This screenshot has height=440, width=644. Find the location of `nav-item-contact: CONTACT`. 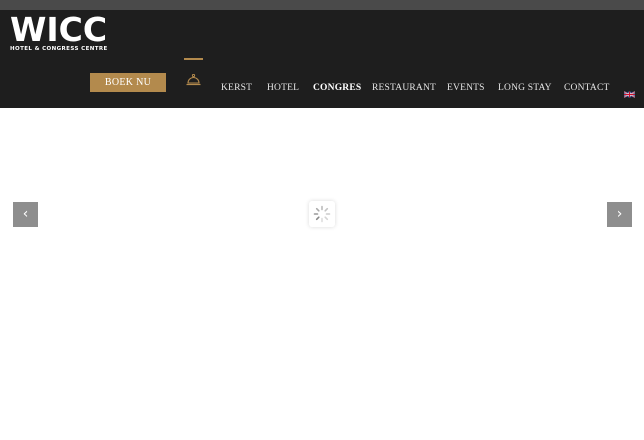

nav-item-contact: CONTACT is located at coordinates (587, 88).